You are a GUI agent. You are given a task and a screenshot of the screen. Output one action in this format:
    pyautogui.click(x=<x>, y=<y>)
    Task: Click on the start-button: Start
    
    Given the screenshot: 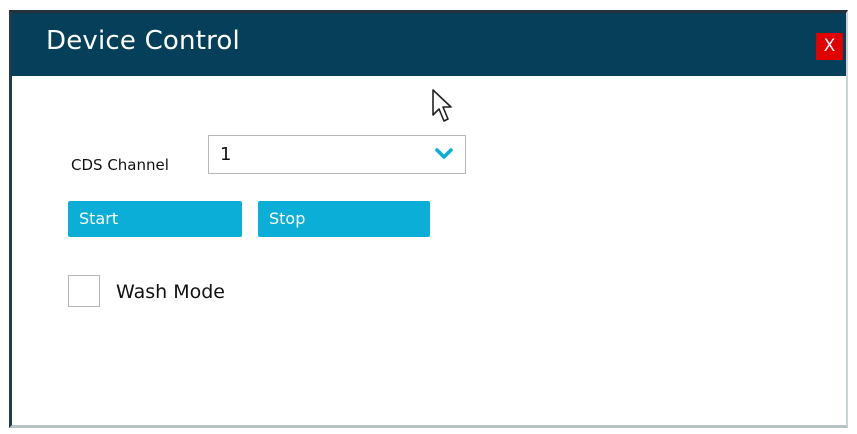 What is the action you would take?
    pyautogui.click(x=155, y=219)
    